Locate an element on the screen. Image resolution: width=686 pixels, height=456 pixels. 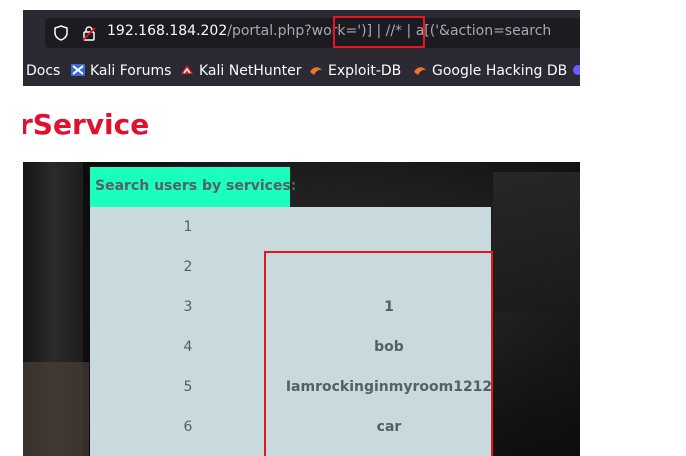
row-number: 4 is located at coordinates (188, 347).